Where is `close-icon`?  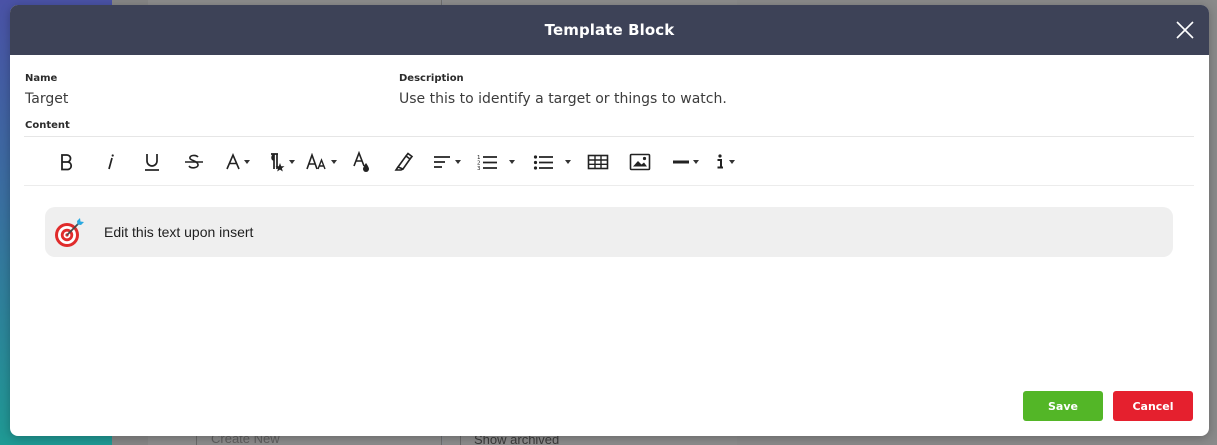 close-icon is located at coordinates (1185, 30).